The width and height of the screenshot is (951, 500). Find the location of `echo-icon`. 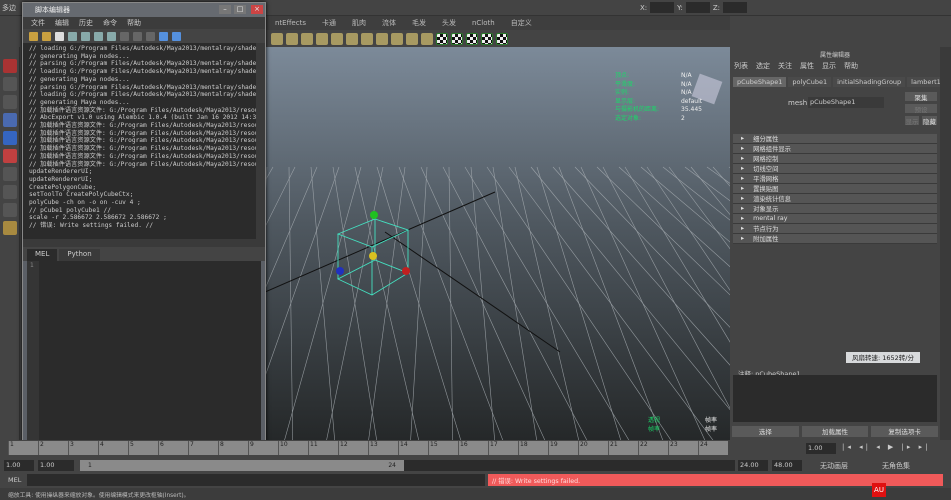

echo-icon is located at coordinates (72, 36).